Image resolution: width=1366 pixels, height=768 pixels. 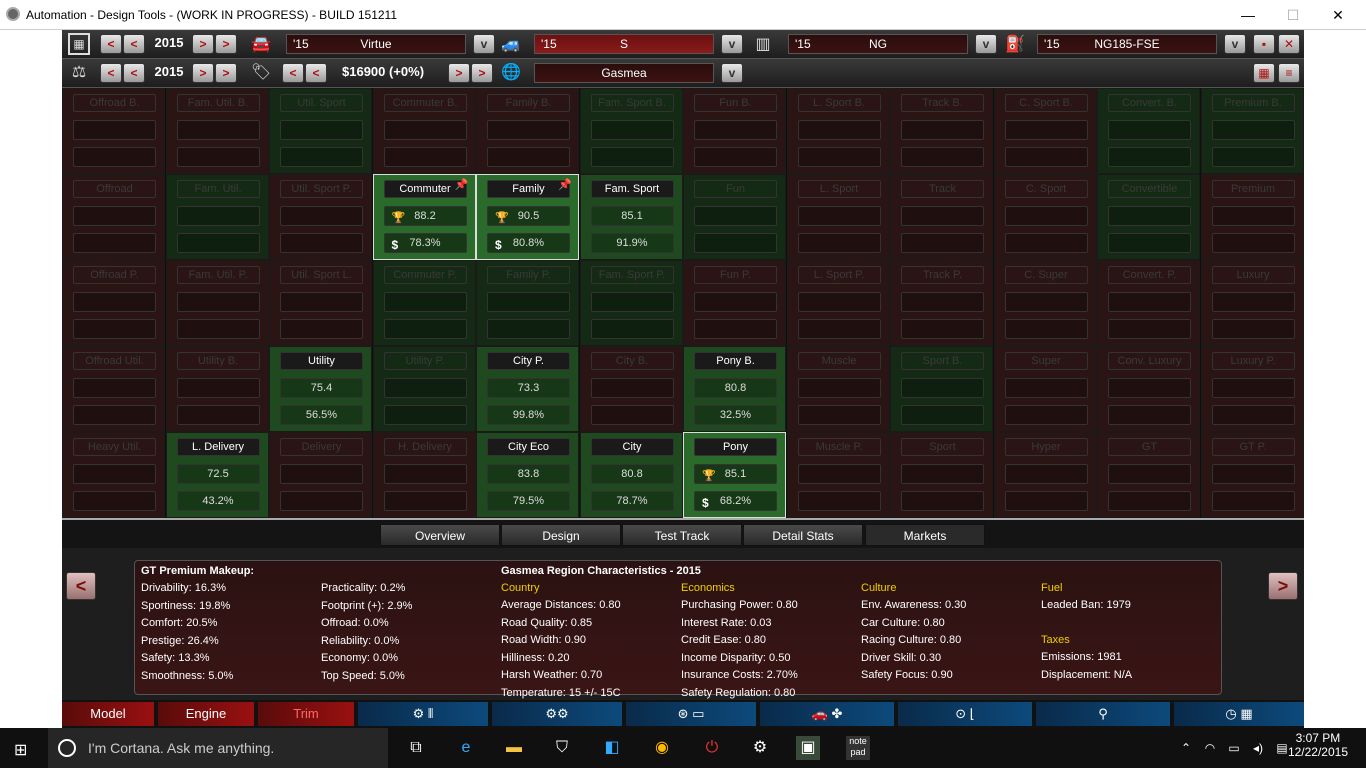 I want to click on market-cell: Offroad, so click(x=113, y=217).